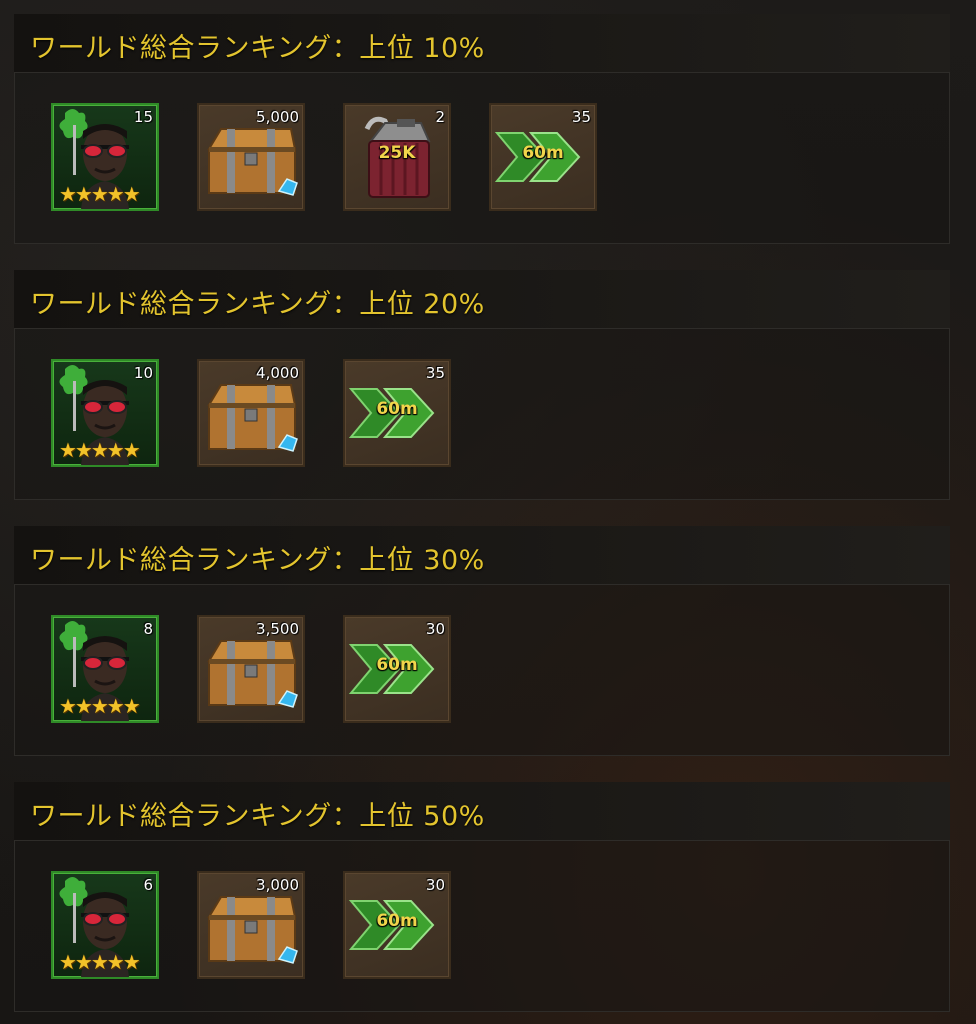  What do you see at coordinates (397, 153) in the screenshot?
I see `reward-amount-label: 25K` at bounding box center [397, 153].